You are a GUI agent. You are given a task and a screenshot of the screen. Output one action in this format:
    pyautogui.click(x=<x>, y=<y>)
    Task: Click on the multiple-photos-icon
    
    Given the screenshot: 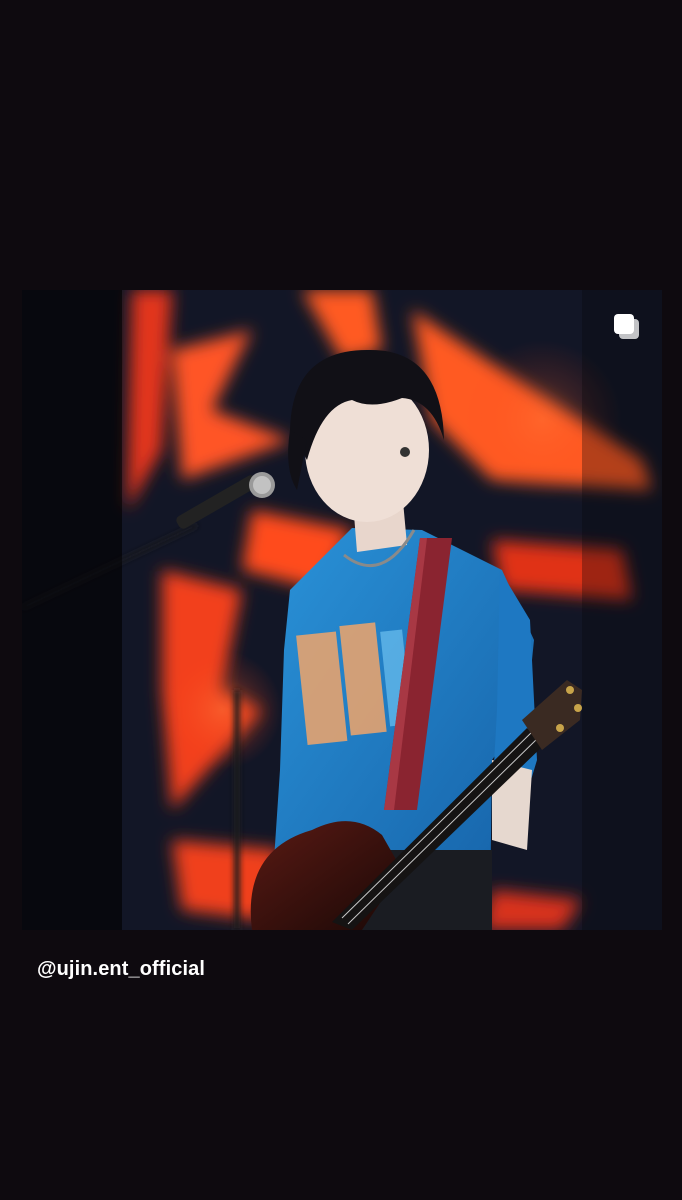 What is the action you would take?
    pyautogui.click(x=626, y=326)
    